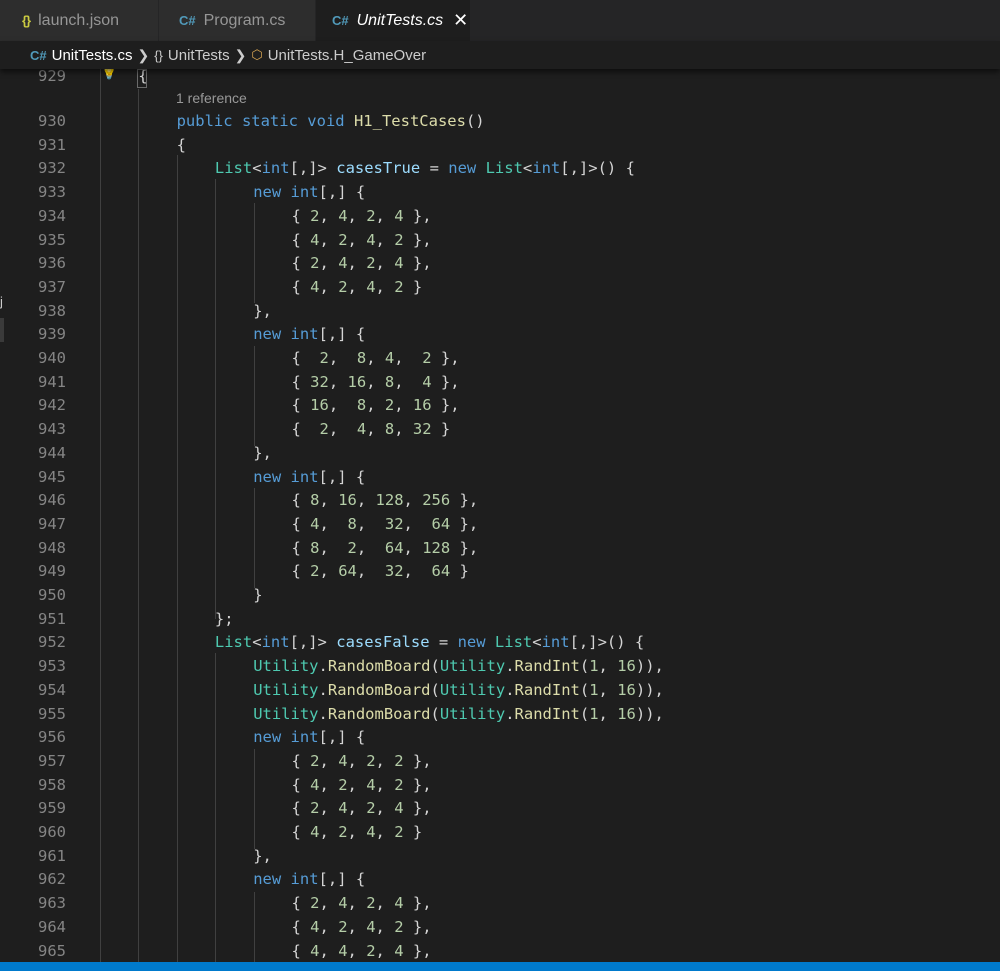 The width and height of the screenshot is (1000, 971). What do you see at coordinates (52, 879) in the screenshot?
I see `line-number: 962` at bounding box center [52, 879].